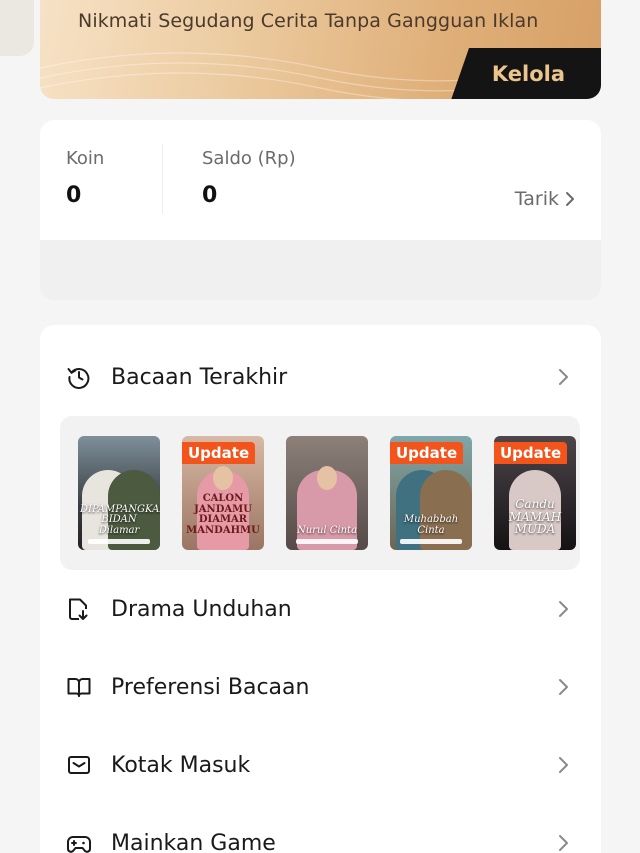  What do you see at coordinates (446, 510) in the screenshot?
I see `book-figure` at bounding box center [446, 510].